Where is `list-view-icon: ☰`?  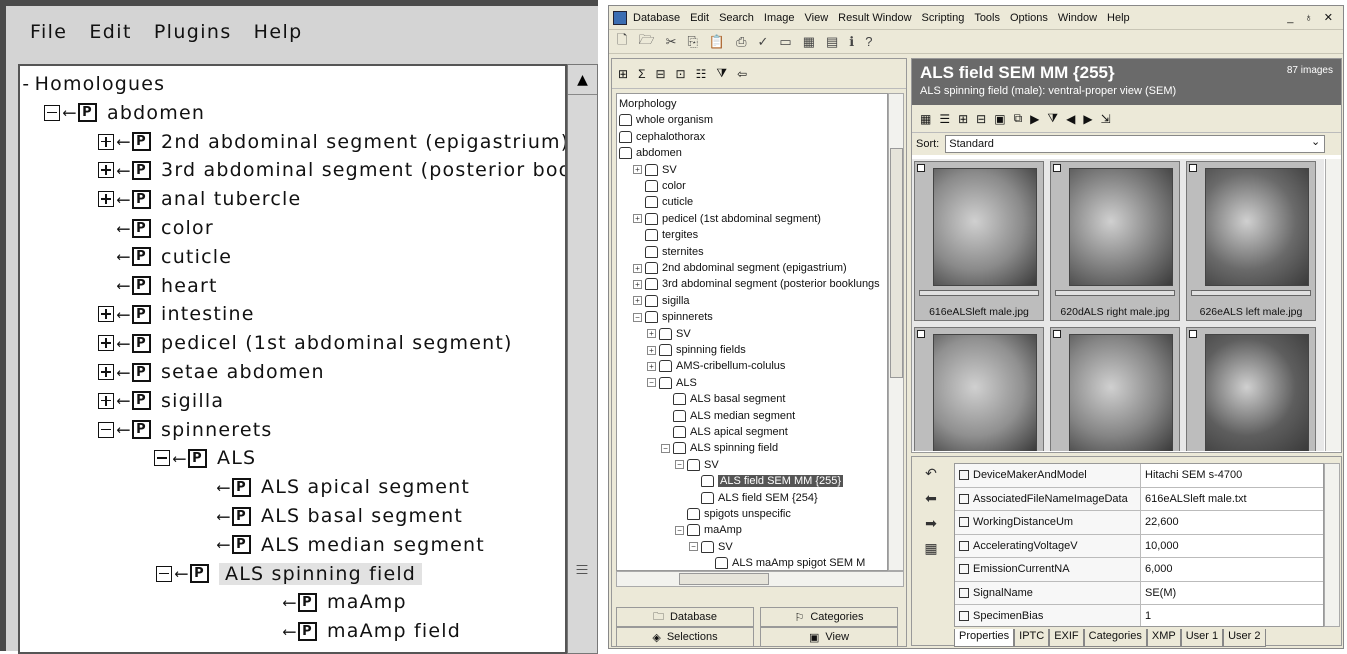
list-view-icon: ☰ is located at coordinates (944, 119).